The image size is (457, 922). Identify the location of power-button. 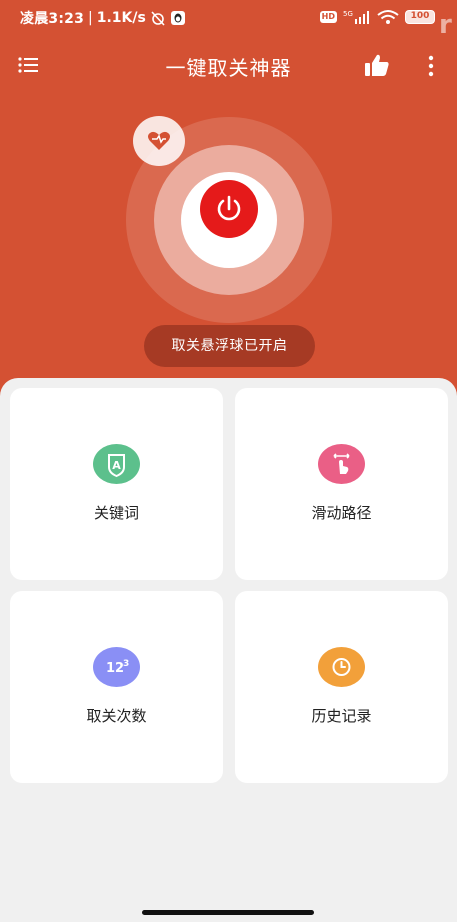
(229, 209).